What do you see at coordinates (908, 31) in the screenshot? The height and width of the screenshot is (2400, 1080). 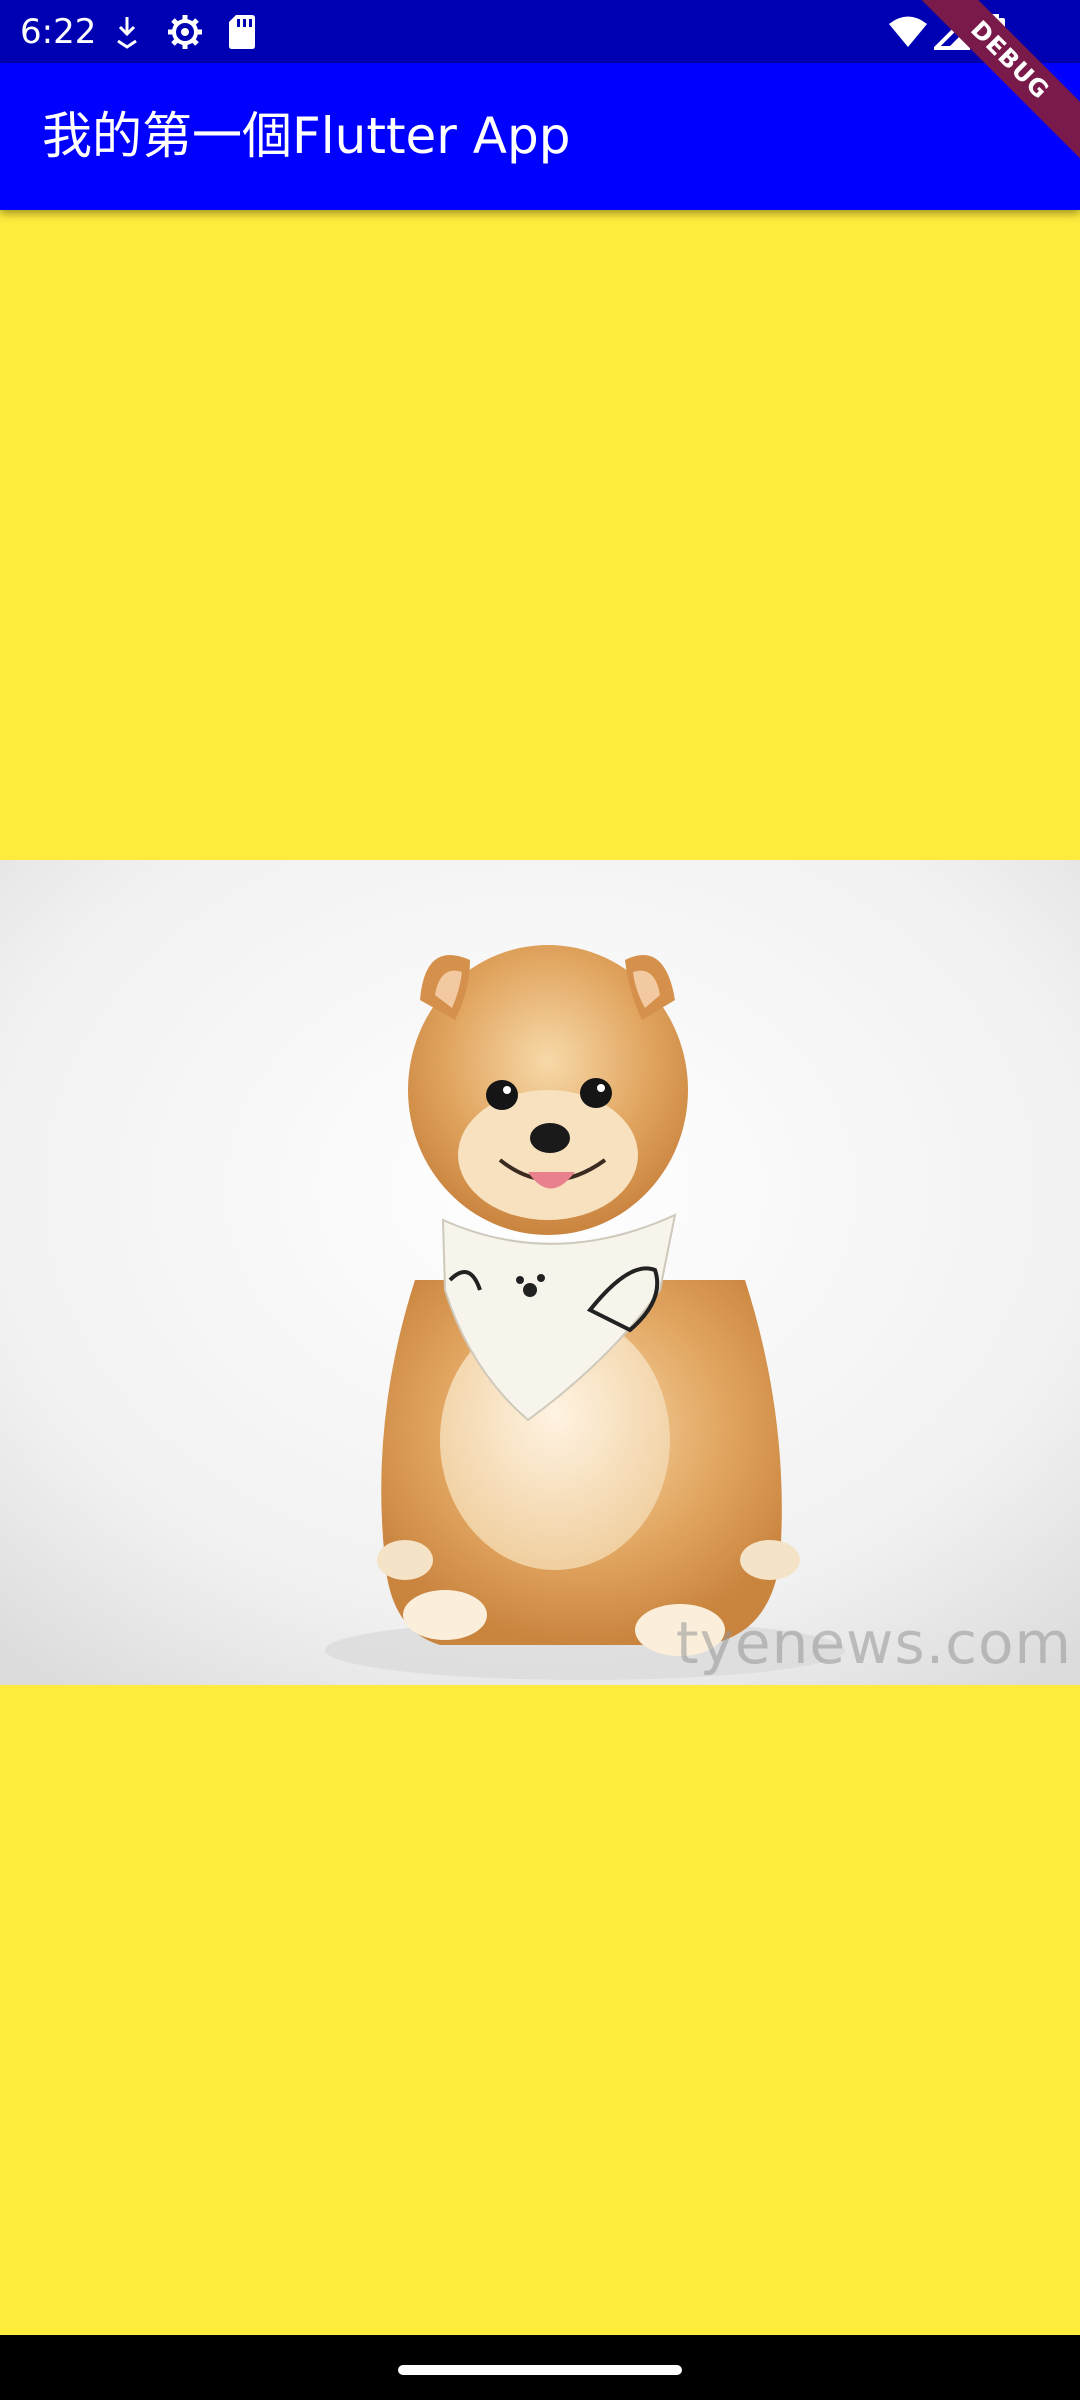 I see `wifi-icon` at bounding box center [908, 31].